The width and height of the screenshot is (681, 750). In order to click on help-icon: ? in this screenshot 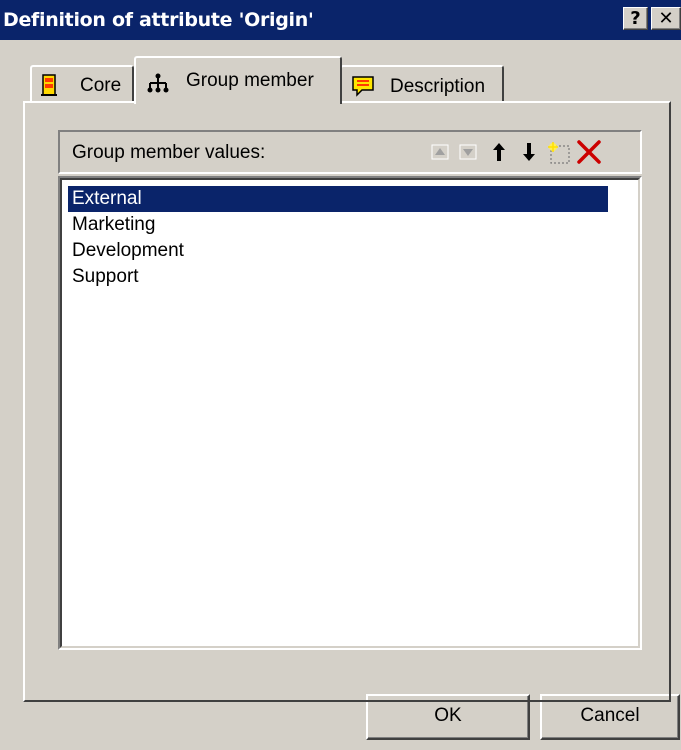, I will do `click(635, 18)`.